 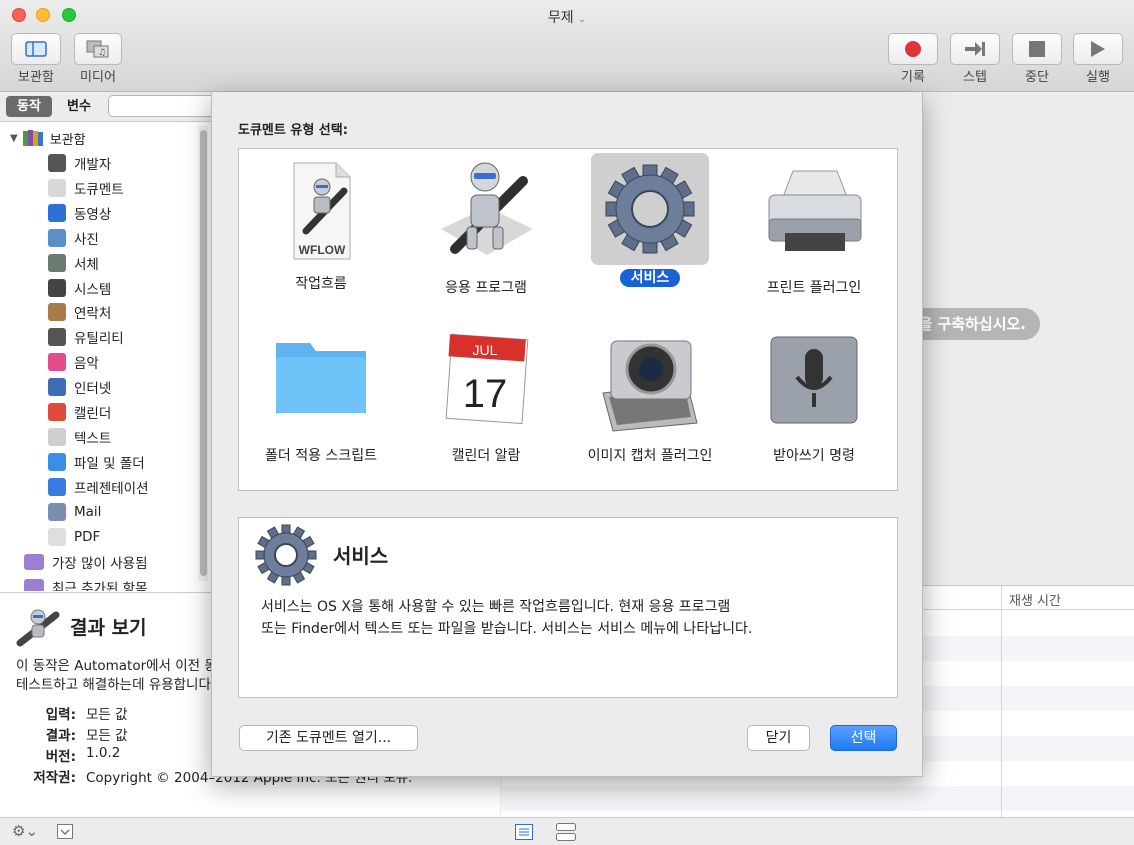 I want to click on library-item: 사진, so click(x=73, y=238).